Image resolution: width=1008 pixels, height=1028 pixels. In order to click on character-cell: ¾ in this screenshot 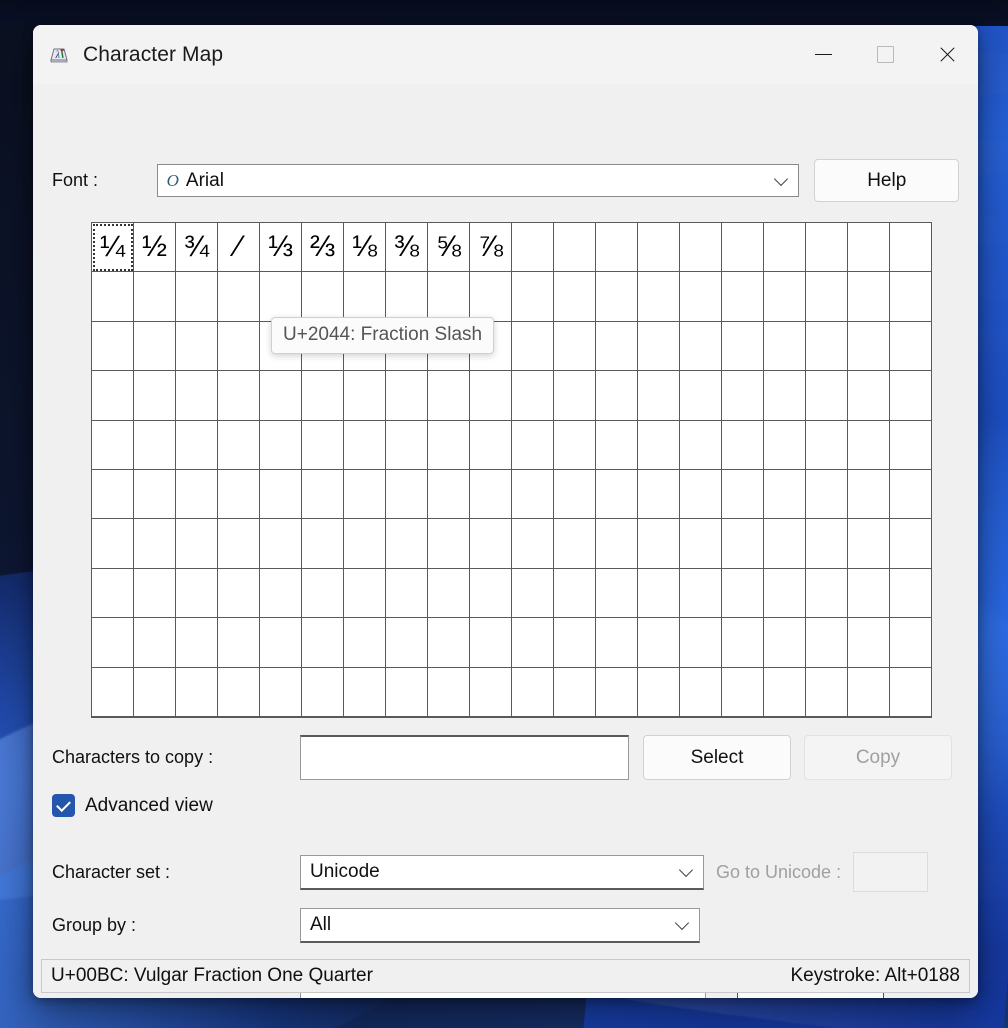, I will do `click(197, 248)`.